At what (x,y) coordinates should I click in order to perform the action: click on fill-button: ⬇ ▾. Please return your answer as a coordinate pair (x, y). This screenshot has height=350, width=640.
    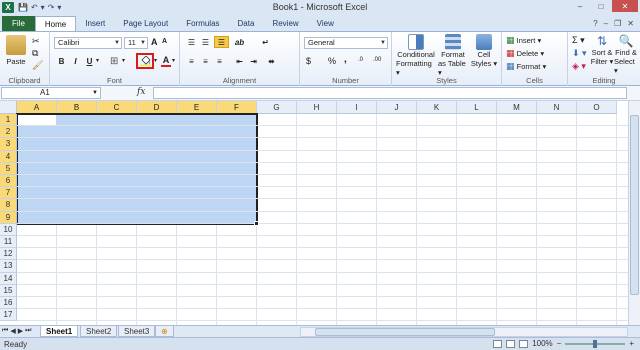
    Looking at the image, I should click on (579, 53).